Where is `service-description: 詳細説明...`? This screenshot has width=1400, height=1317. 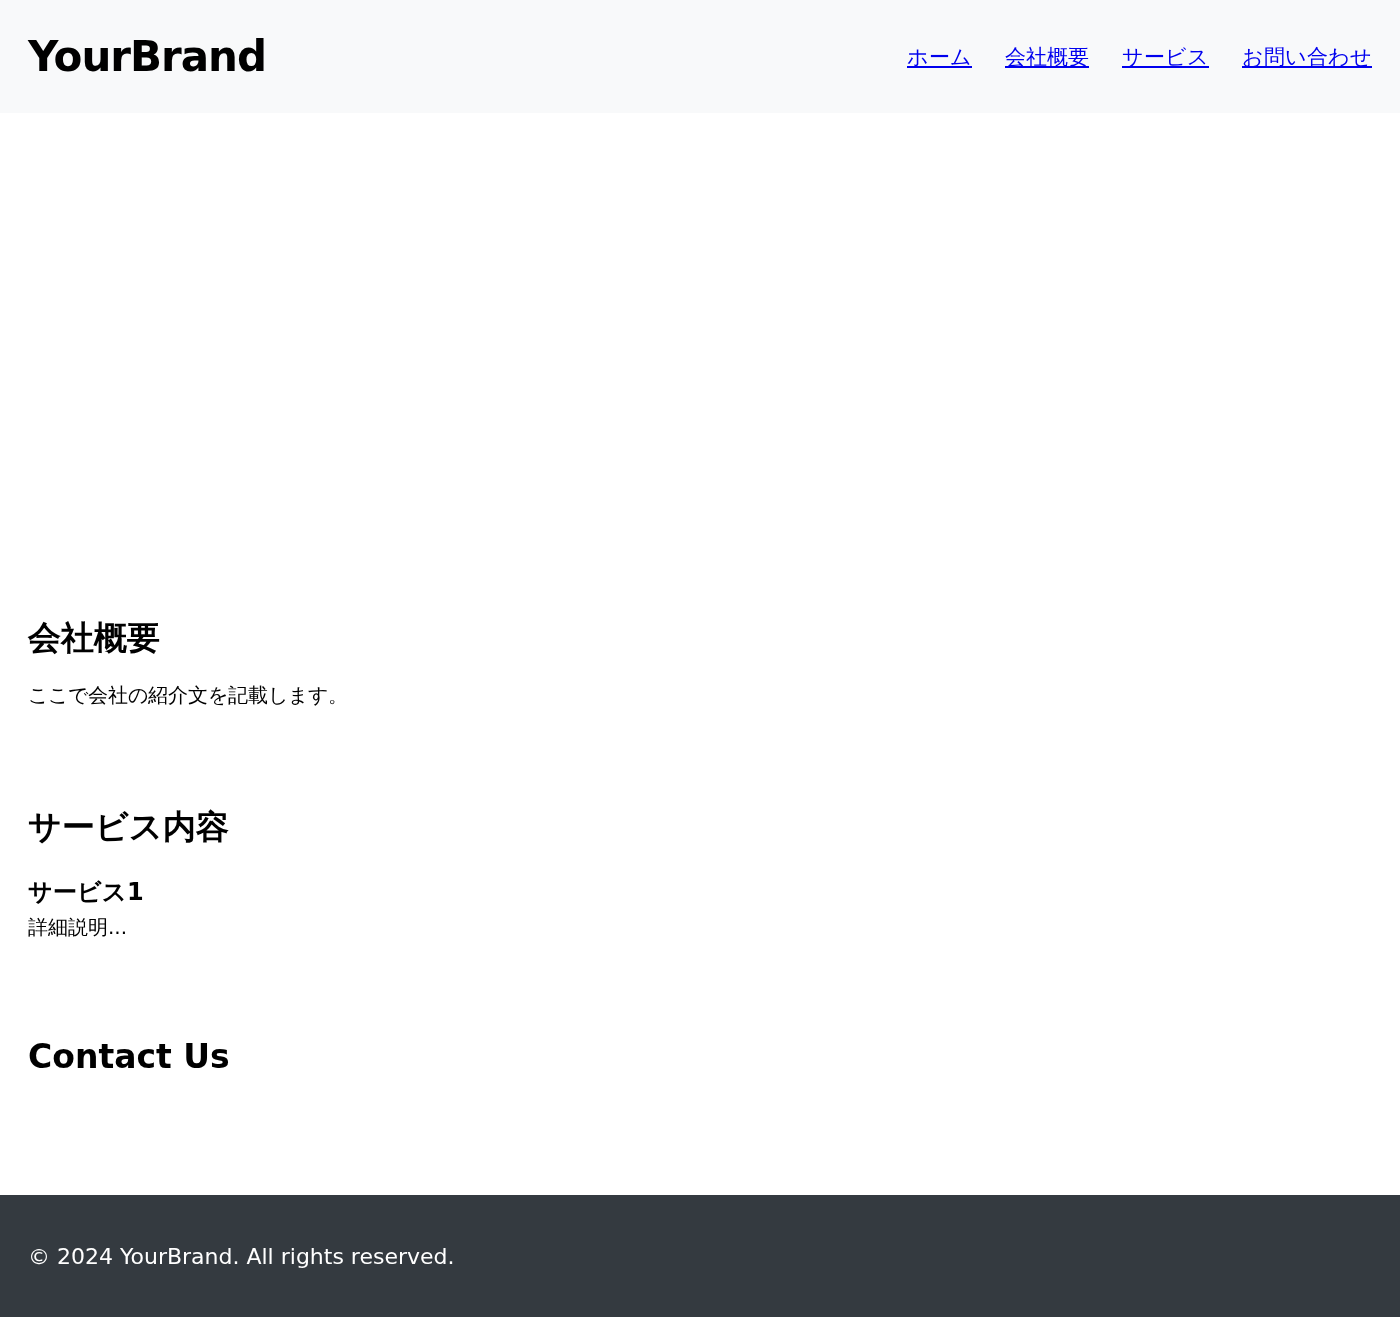 service-description: 詳細説明... is located at coordinates (78, 928).